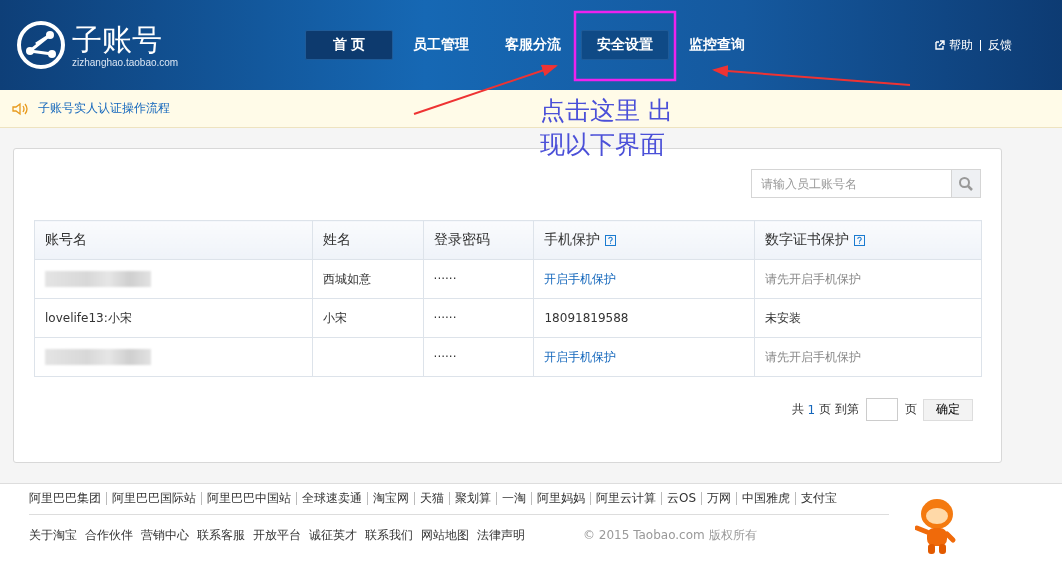 The height and width of the screenshot is (577, 1062). What do you see at coordinates (936, 526) in the screenshot?
I see `mascot-icon` at bounding box center [936, 526].